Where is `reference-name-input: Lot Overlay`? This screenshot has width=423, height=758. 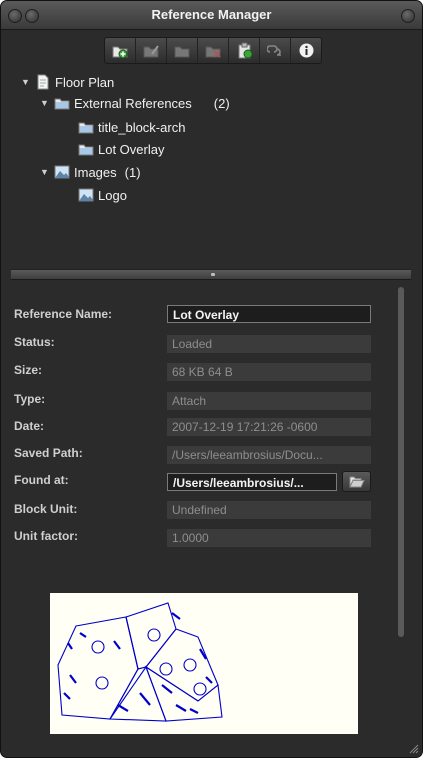
reference-name-input: Lot Overlay is located at coordinates (269, 314).